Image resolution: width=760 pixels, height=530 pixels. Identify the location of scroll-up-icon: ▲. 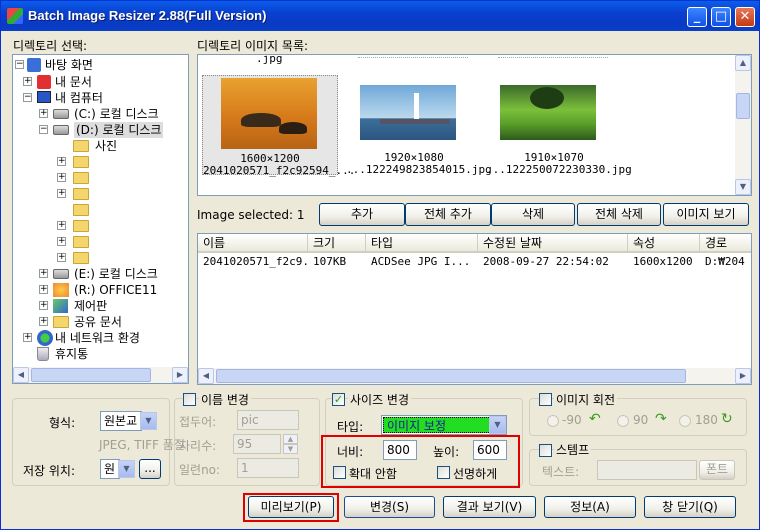
(743, 63).